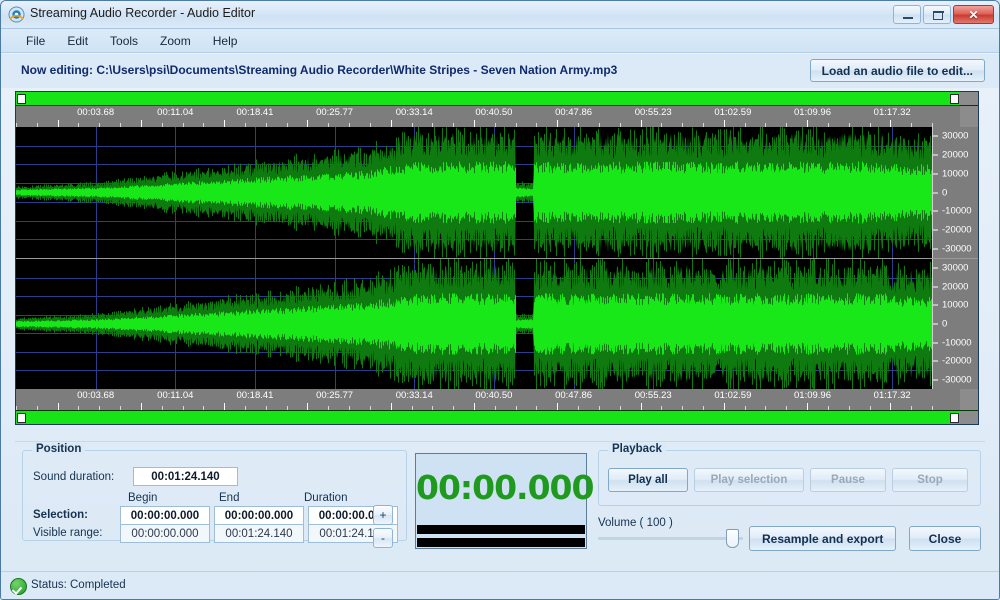 Image resolution: width=1000 pixels, height=600 pixels. What do you see at coordinates (969, 399) in the screenshot?
I see `ruler-pad-bottom` at bounding box center [969, 399].